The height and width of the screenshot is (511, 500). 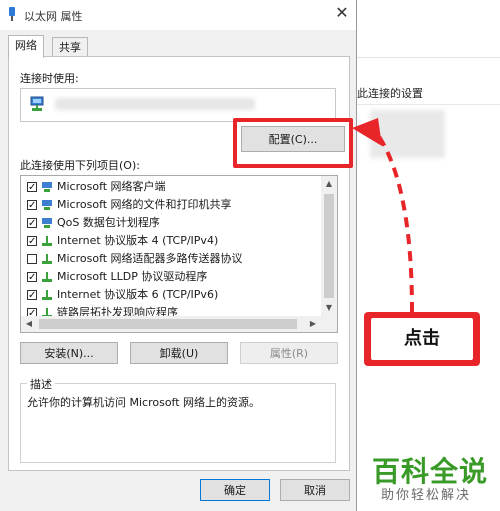 I want to click on scrollbar-corner, so click(x=329, y=324).